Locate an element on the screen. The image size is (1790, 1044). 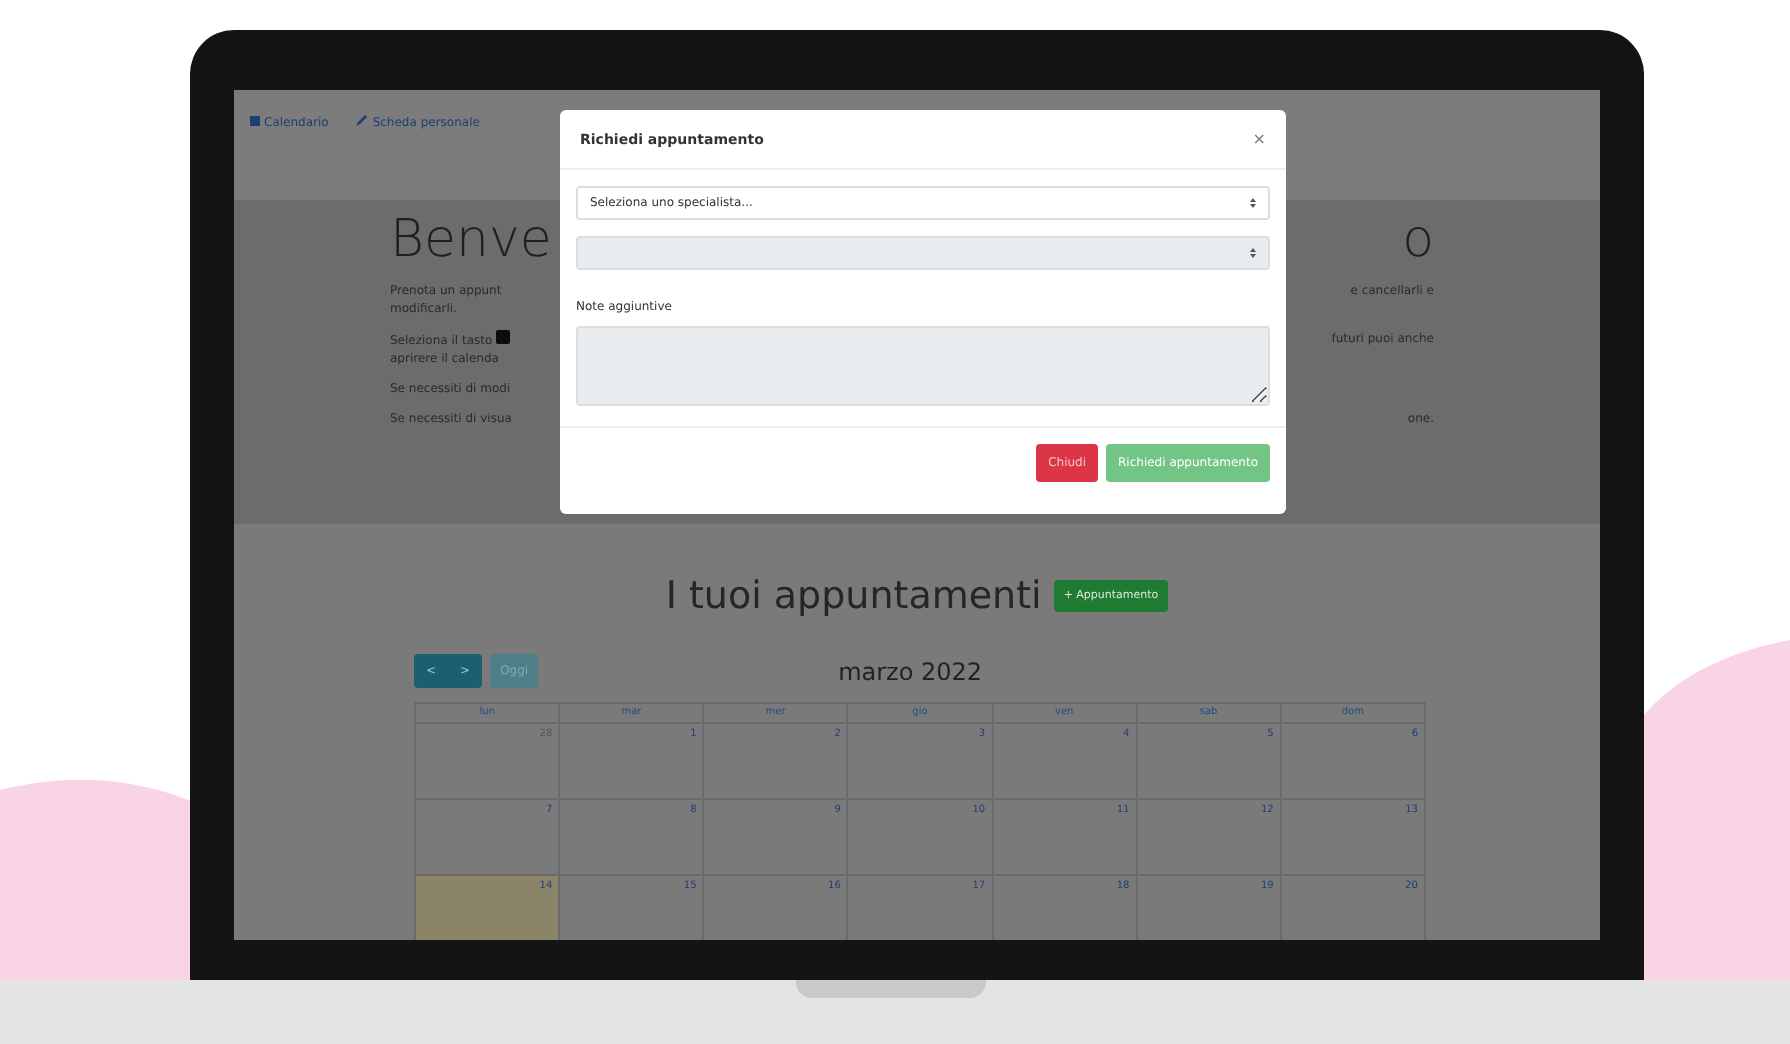
pencil-icon is located at coordinates (362, 120).